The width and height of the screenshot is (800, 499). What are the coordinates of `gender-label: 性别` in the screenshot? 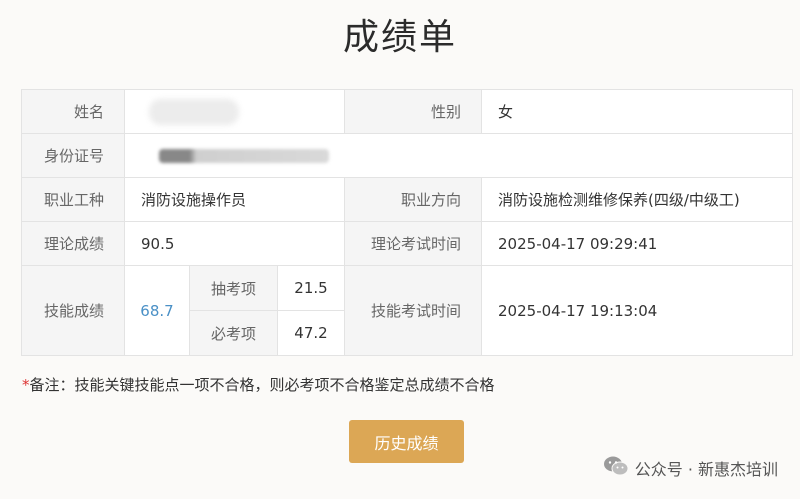 It's located at (413, 111).